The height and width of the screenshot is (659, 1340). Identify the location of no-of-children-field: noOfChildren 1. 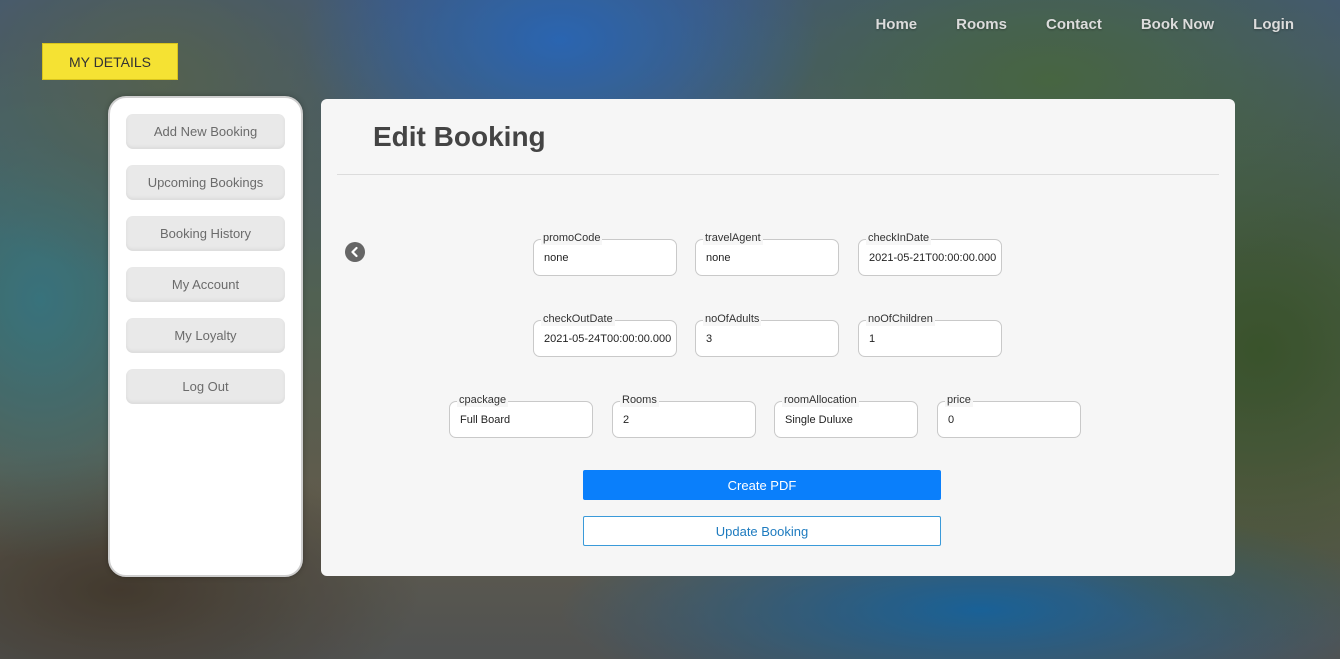
(930, 334).